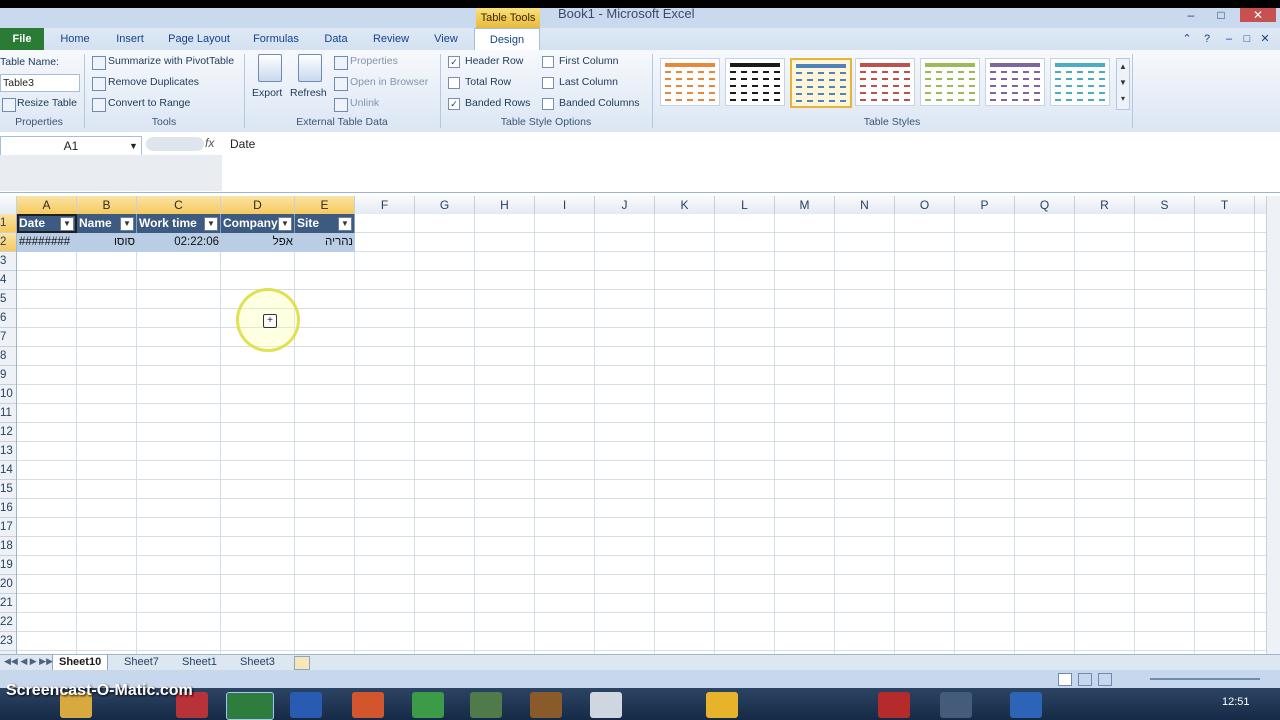  I want to click on sheet-tab-sheet10: Sheet10, so click(80, 663).